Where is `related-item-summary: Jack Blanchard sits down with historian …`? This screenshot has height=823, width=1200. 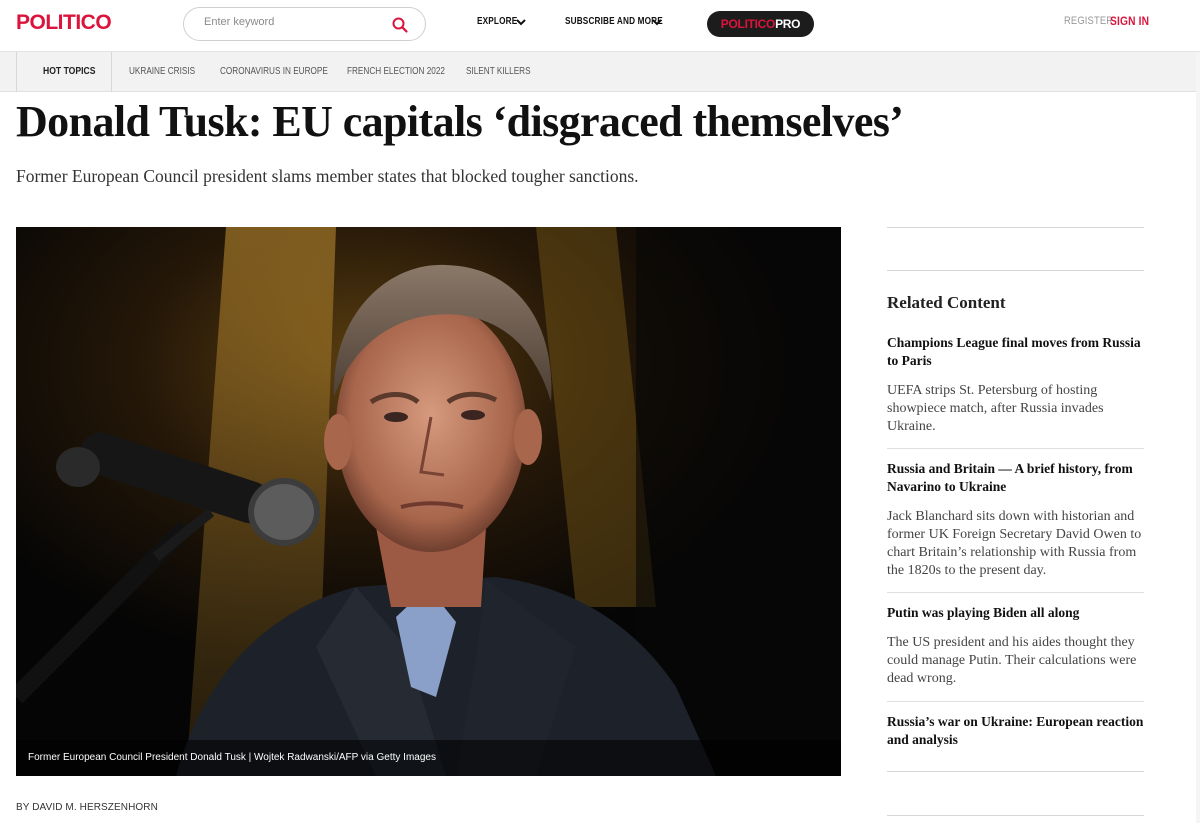
related-item-summary: Jack Blanchard sits down with historian … is located at coordinates (1014, 543).